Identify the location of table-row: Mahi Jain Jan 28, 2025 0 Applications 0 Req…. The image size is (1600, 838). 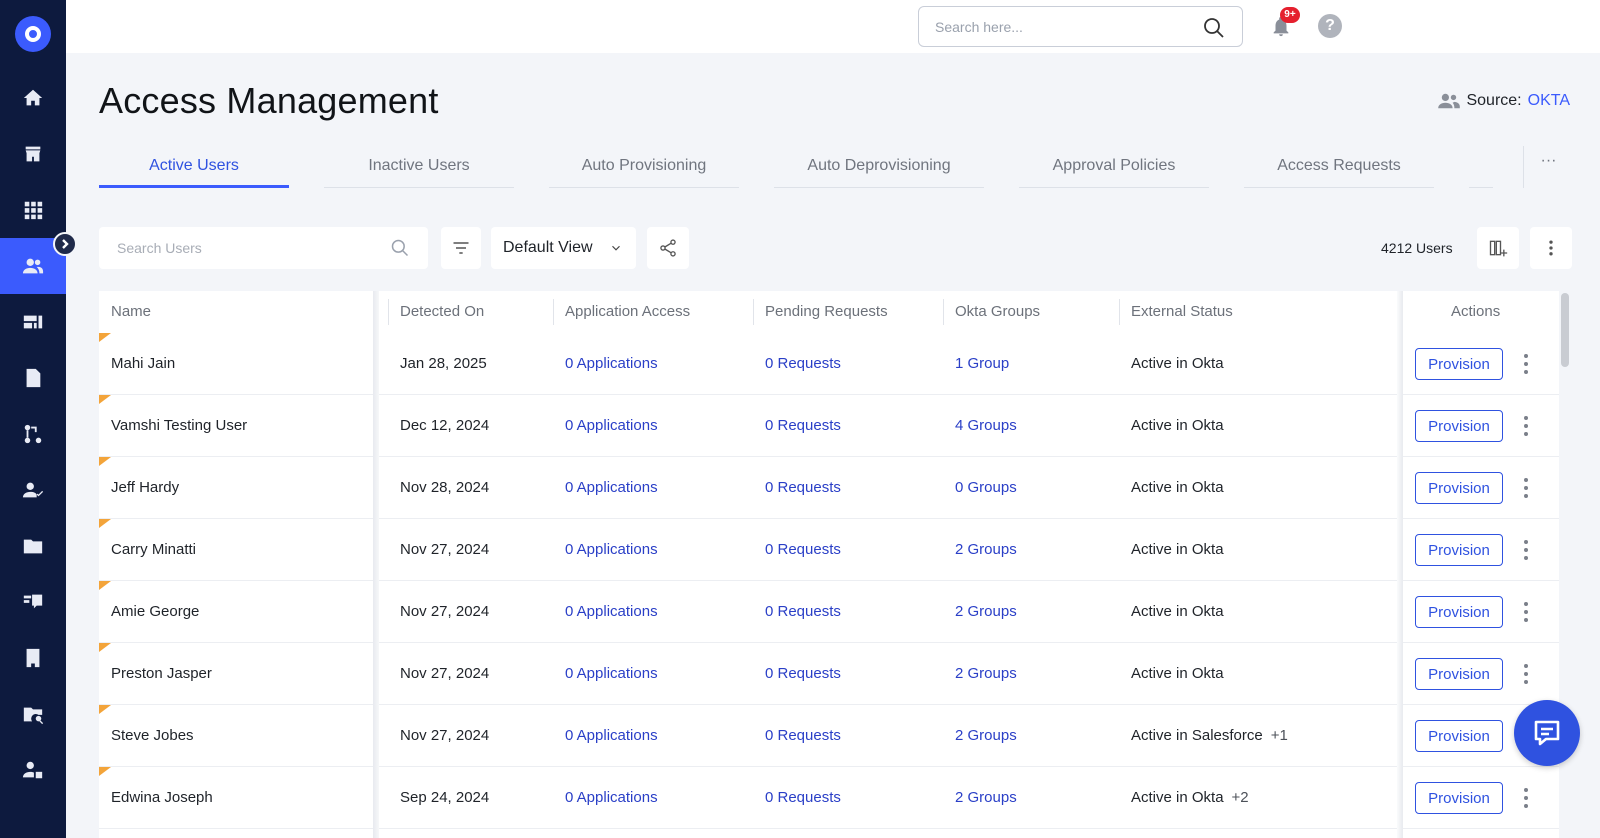
(829, 364).